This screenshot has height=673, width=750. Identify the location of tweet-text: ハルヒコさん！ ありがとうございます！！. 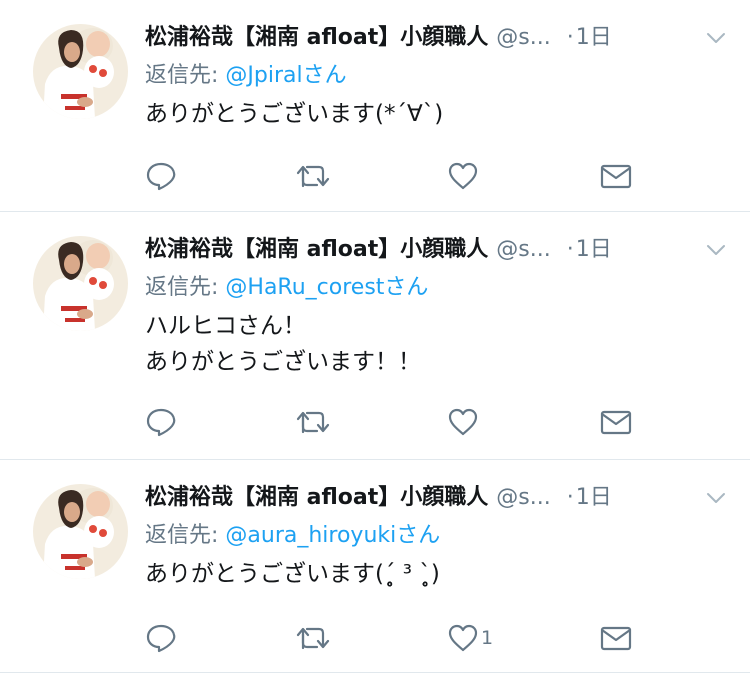
(283, 344).